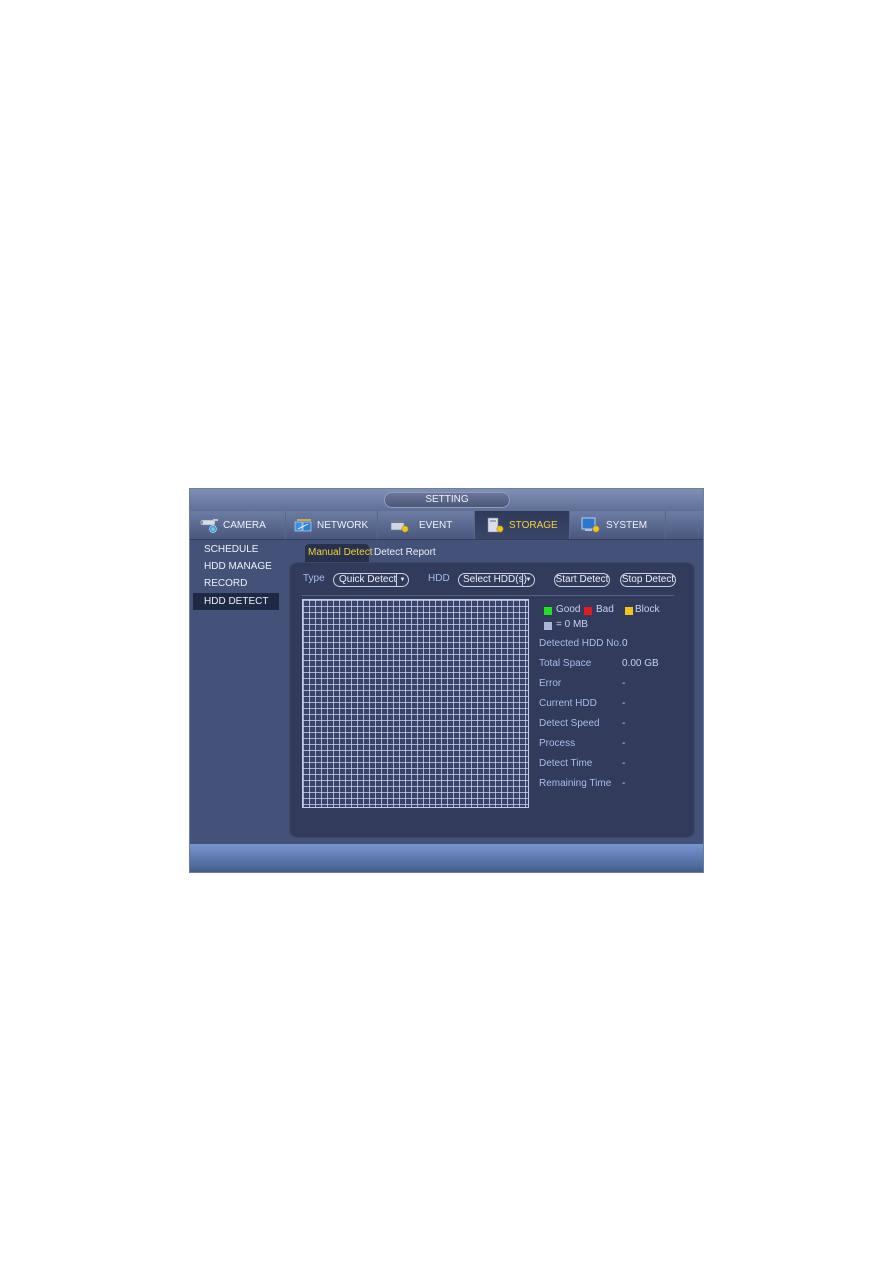 The height and width of the screenshot is (1263, 893). What do you see at coordinates (568, 609) in the screenshot?
I see `legend-good: Good` at bounding box center [568, 609].